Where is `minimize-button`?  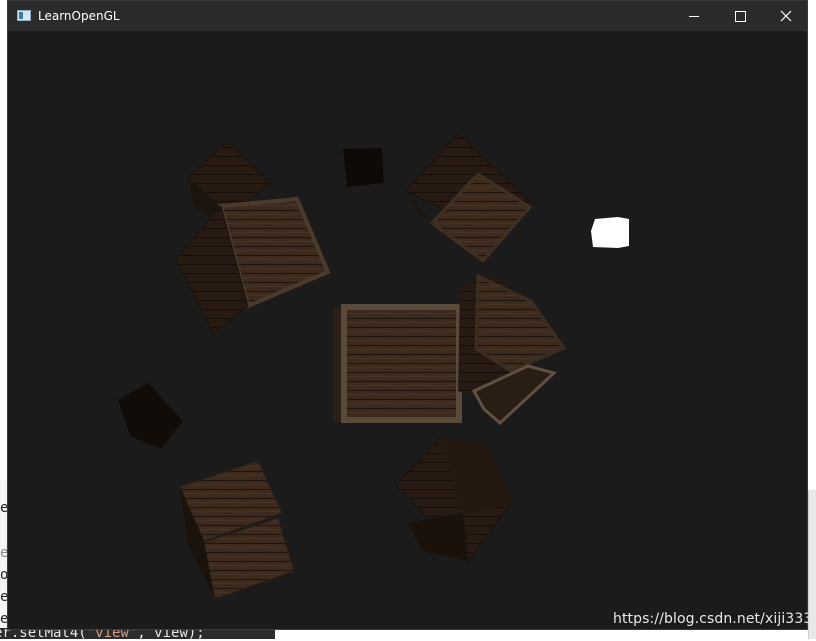 minimize-button is located at coordinates (694, 16).